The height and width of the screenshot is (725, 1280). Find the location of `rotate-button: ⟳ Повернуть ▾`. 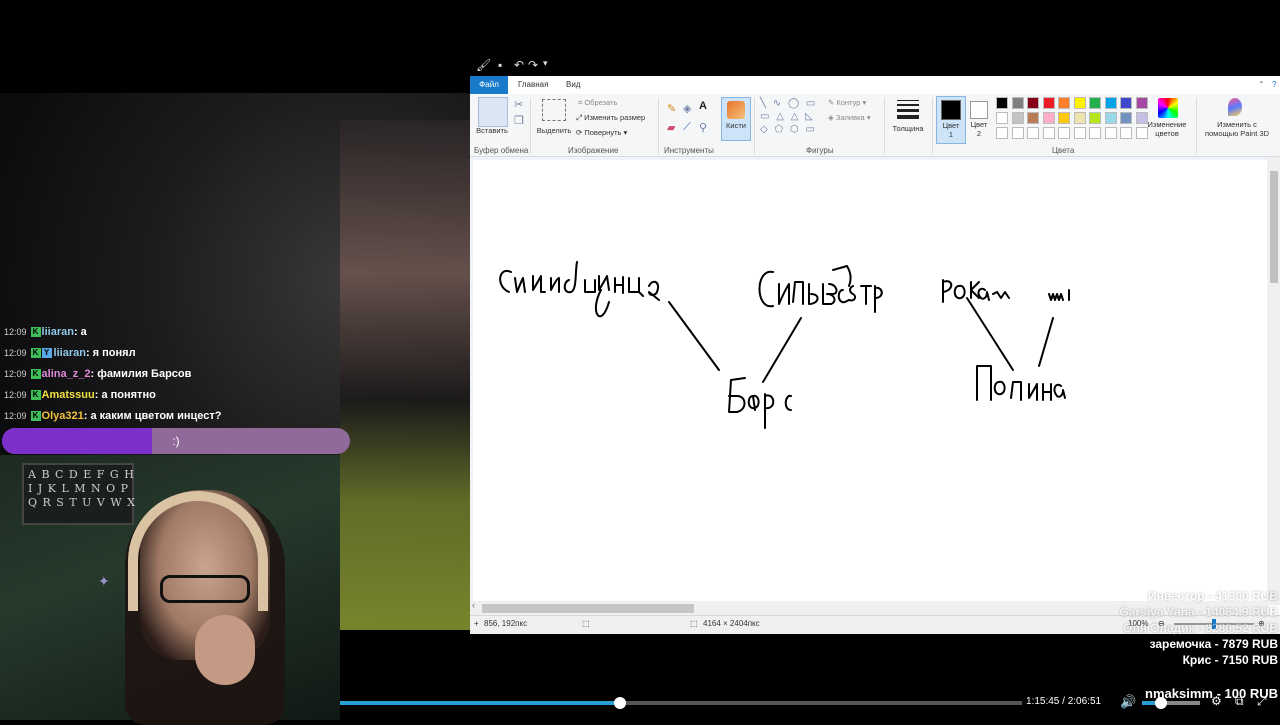

rotate-button: ⟳ Повернуть ▾ is located at coordinates (601, 132).